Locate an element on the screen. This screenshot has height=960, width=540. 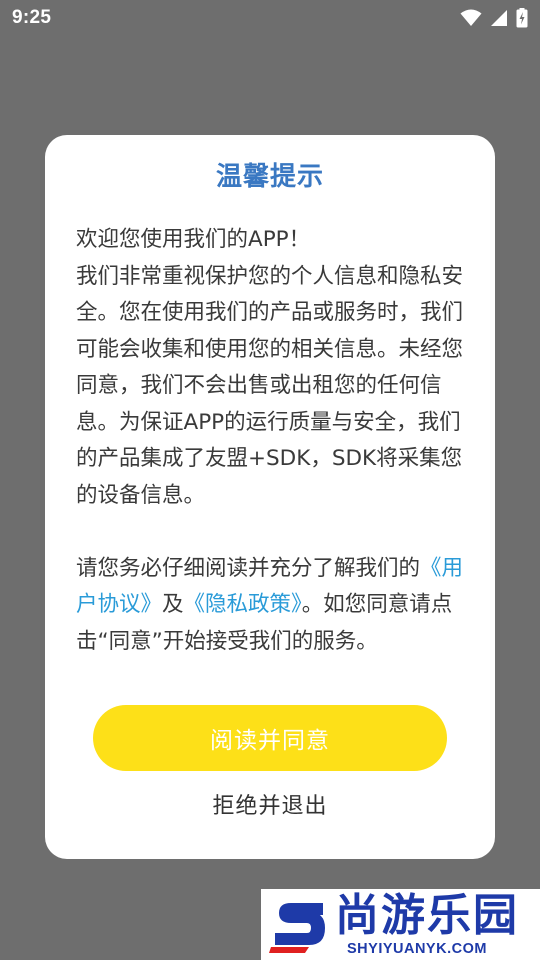
consent-prefix: 请您务必仔细阅读并充分了解我们的 is located at coordinates (248, 568).